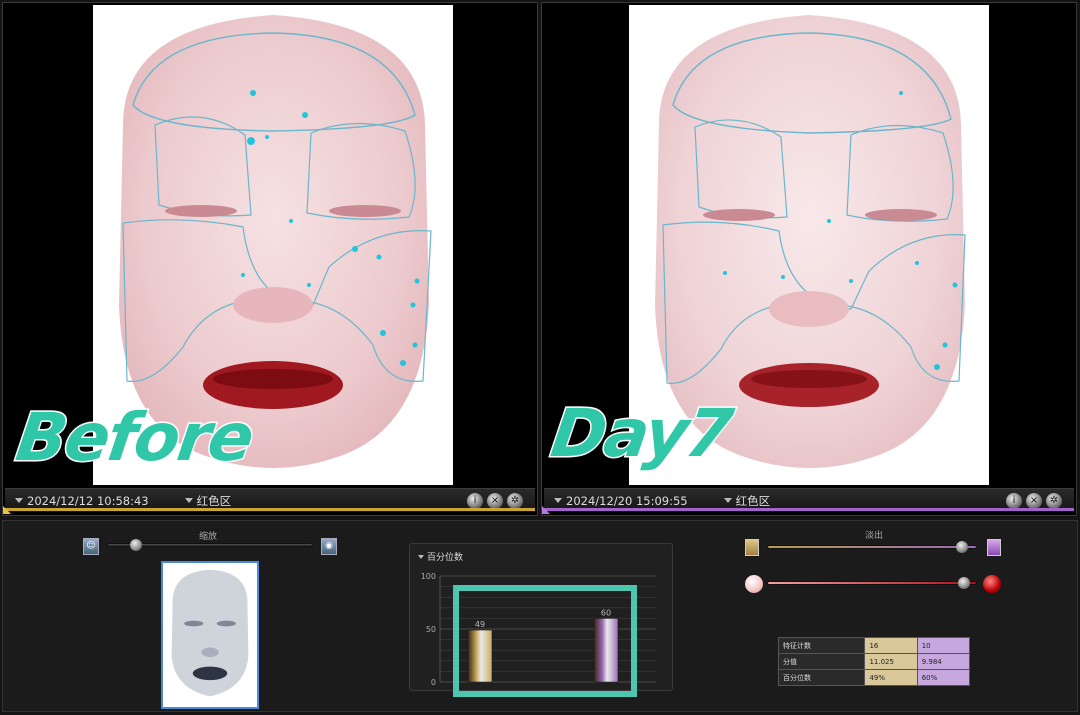  What do you see at coordinates (433, 682) in the screenshot?
I see `y-tick-label: 0` at bounding box center [433, 682].